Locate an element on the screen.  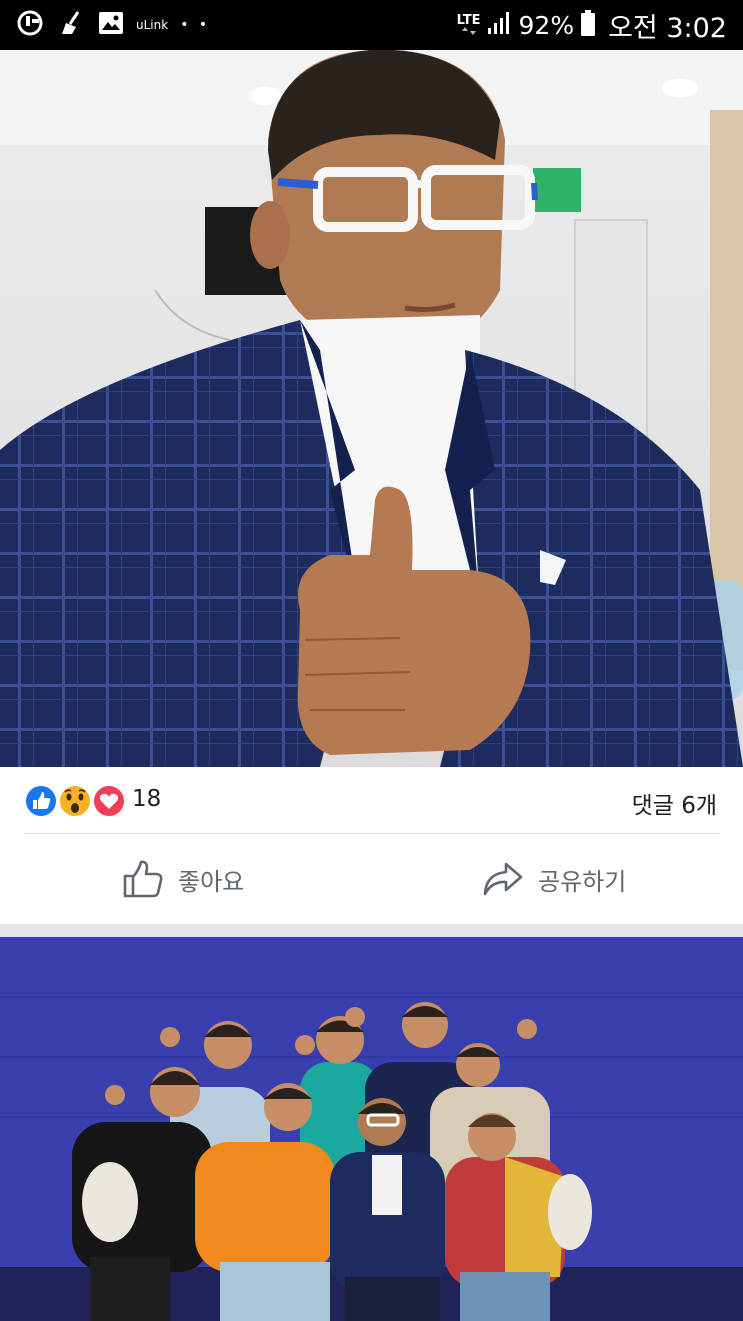
share-arrow-icon is located at coordinates (503, 879).